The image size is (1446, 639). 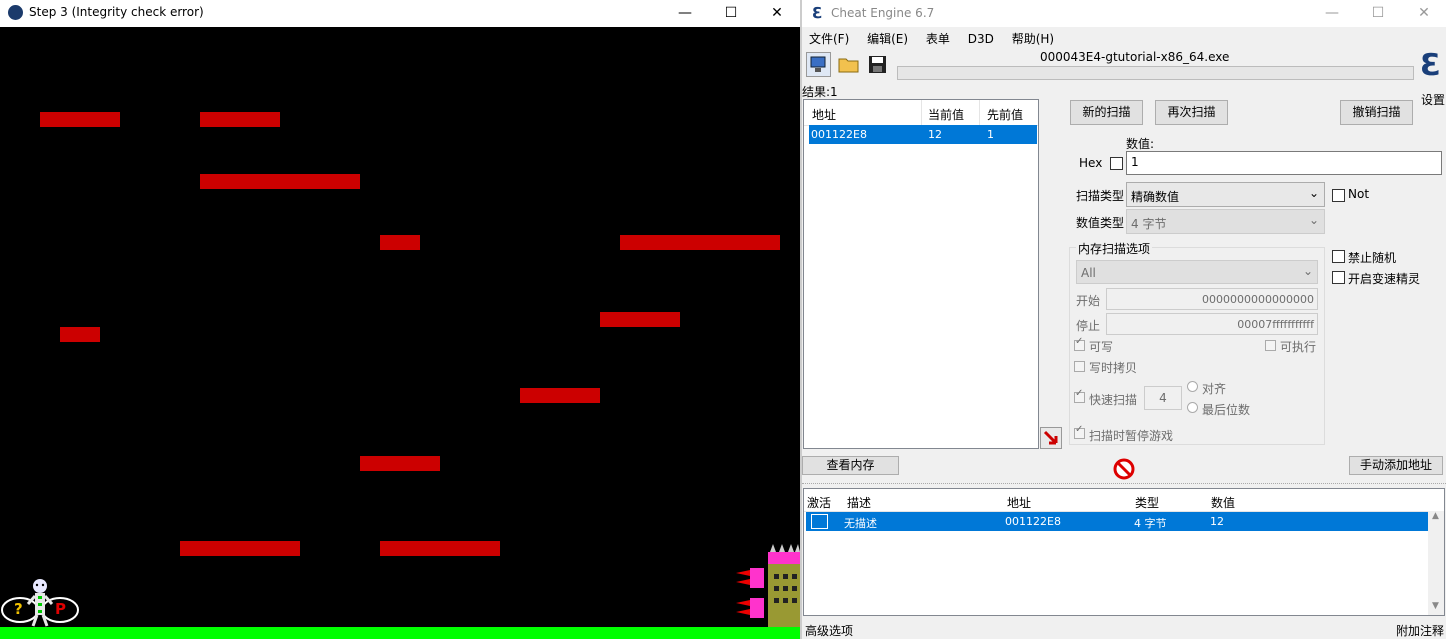 I want to click on save-button, so click(x=877, y=64).